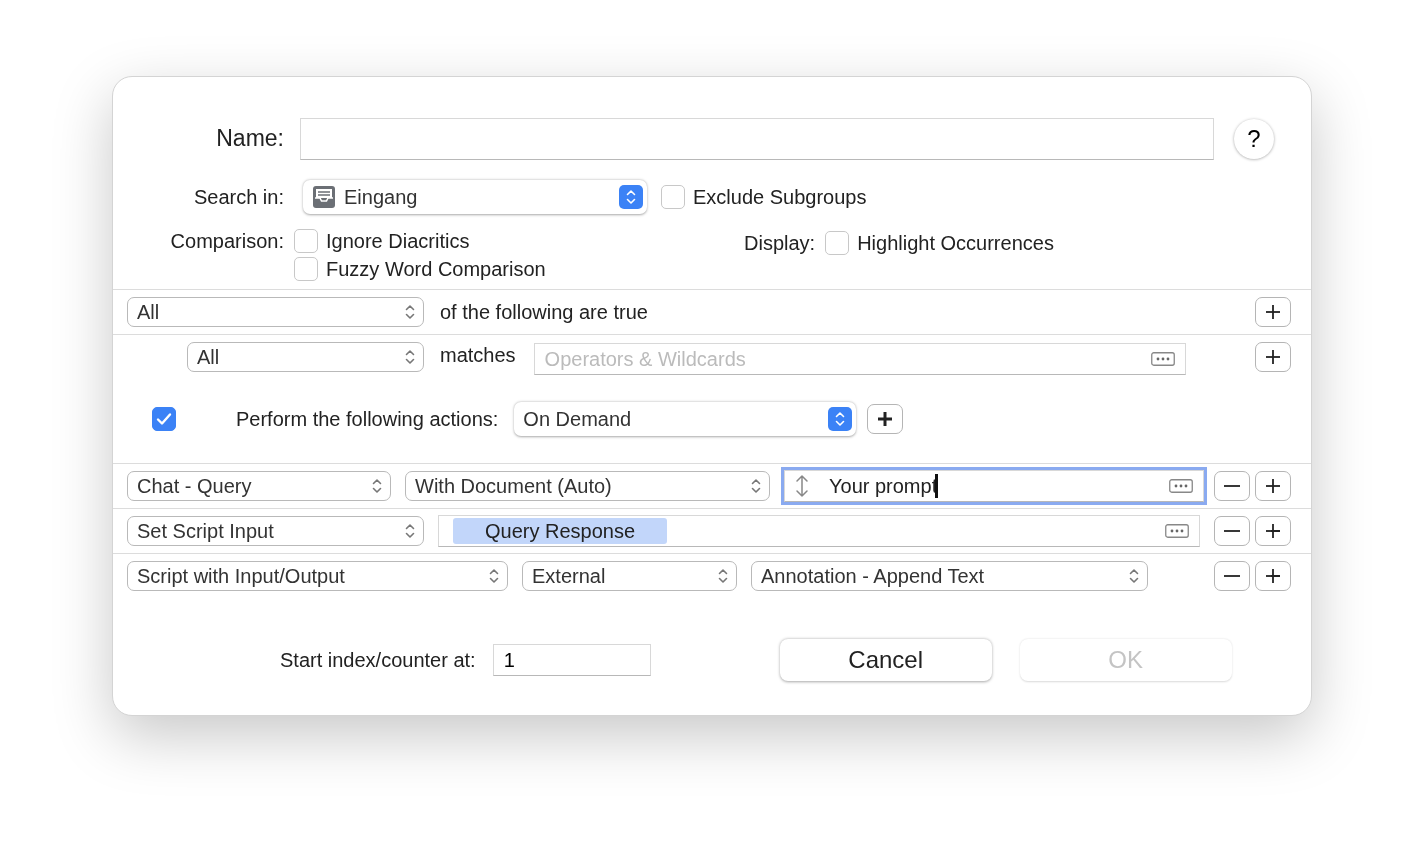 This screenshot has width=1424, height=864. I want to click on comparison-label: Comparison:, so click(226, 241).